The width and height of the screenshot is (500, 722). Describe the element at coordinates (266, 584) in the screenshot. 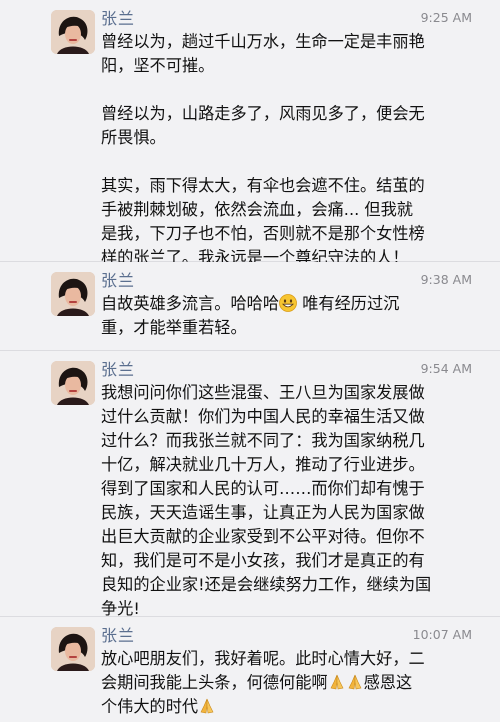

I see `text-line: 良知的企业家!还是会继续努力工作，继续为国` at that location.